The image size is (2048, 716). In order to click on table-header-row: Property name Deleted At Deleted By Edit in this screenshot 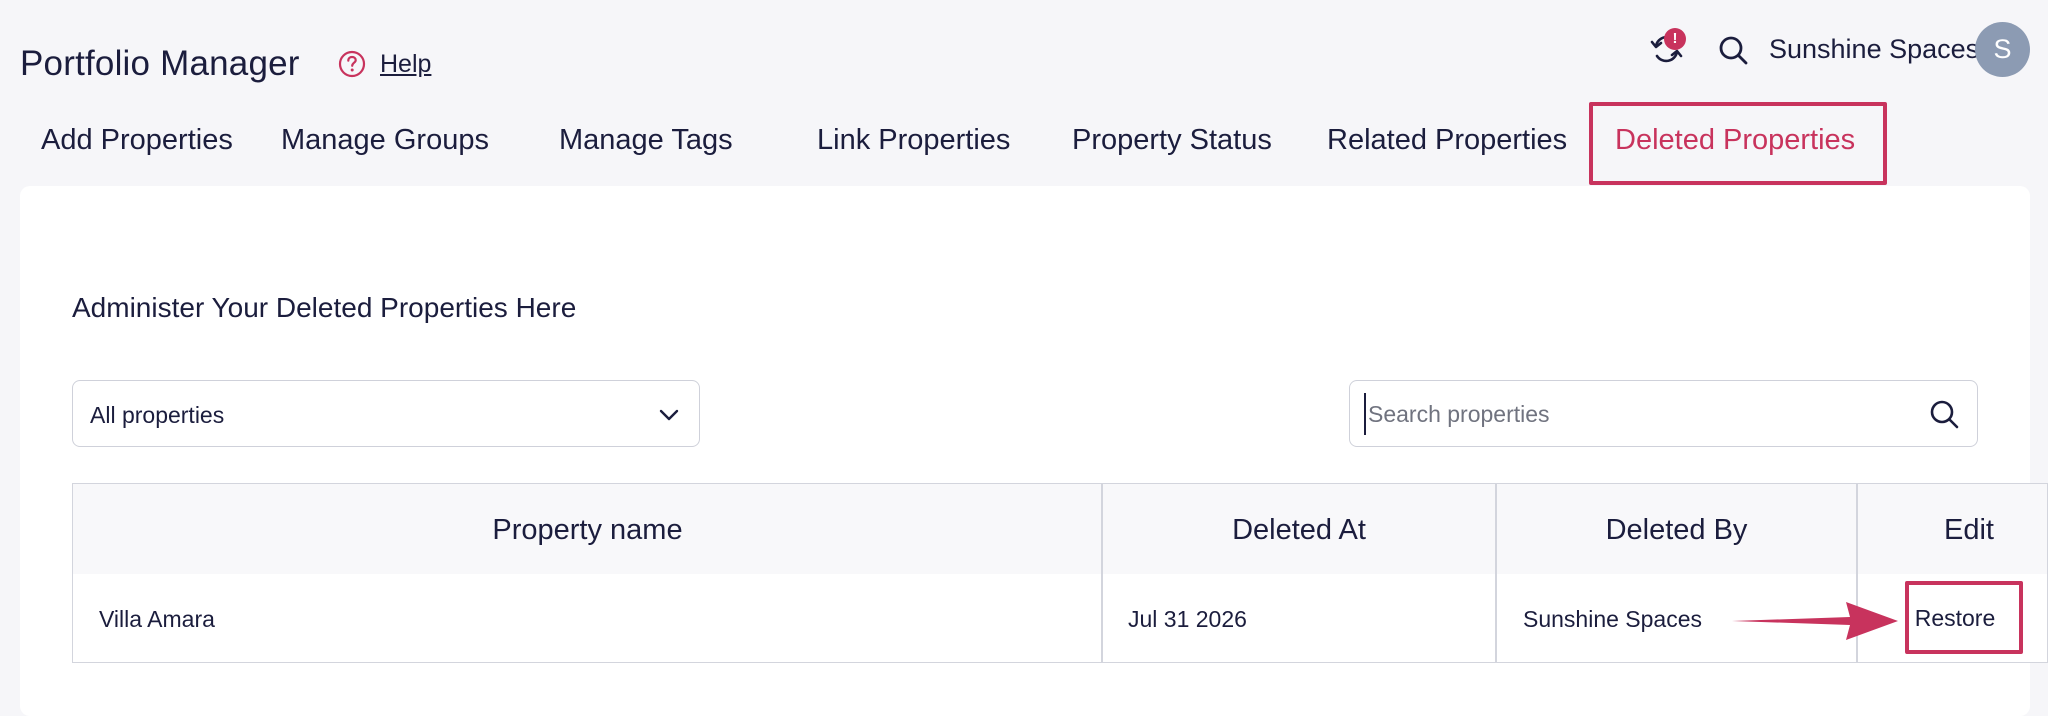, I will do `click(1060, 529)`.